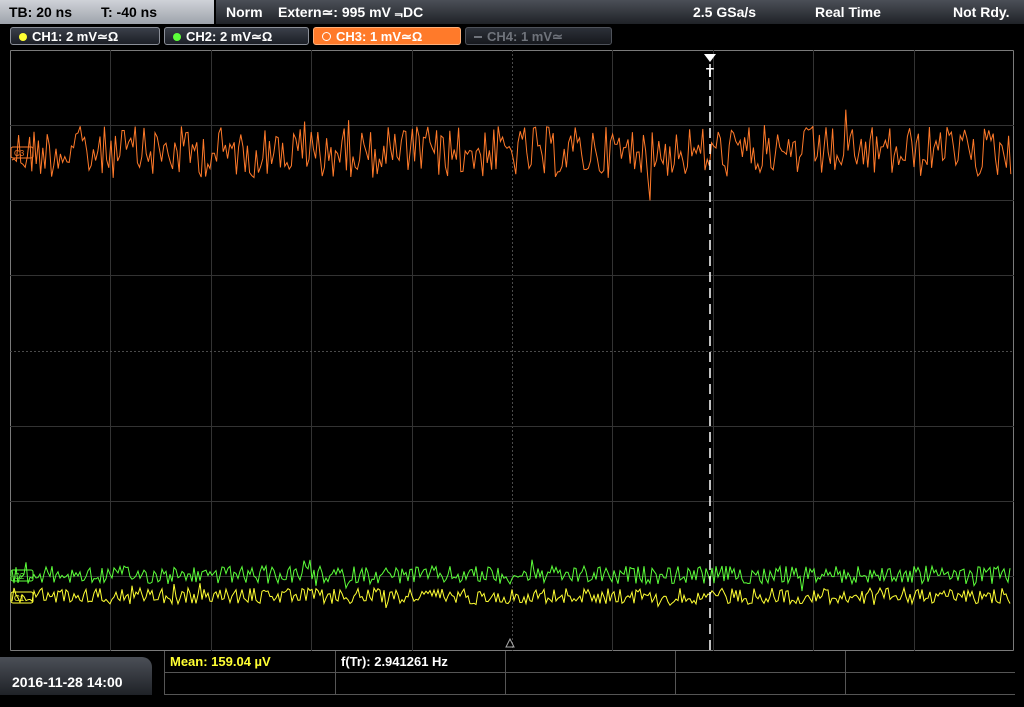 The height and width of the screenshot is (707, 1024). Describe the element at coordinates (379, 36) in the screenshot. I see `ch3-label: CH3: 1 mV≃Ω` at that location.